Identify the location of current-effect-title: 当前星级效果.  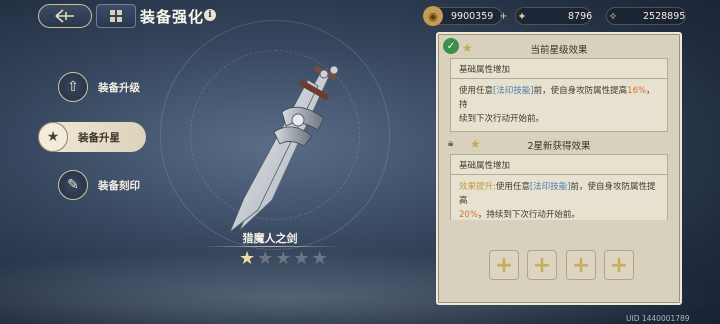
(559, 50).